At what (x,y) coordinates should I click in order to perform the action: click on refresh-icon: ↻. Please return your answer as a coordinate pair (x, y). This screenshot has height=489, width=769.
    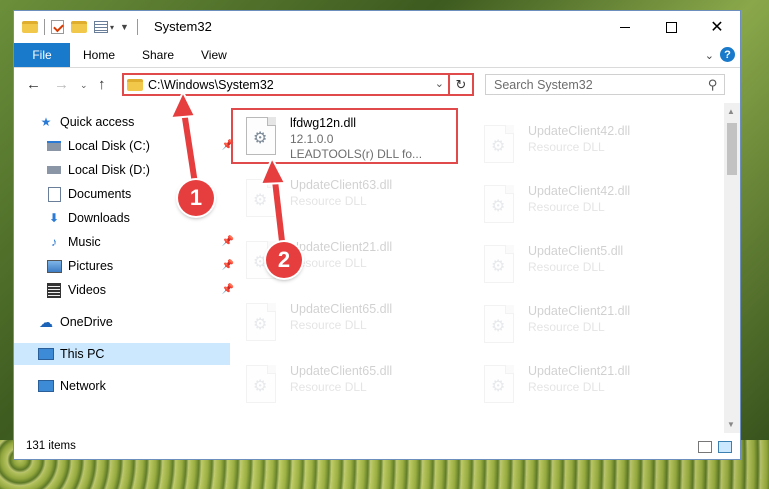
    Looking at the image, I should click on (461, 84).